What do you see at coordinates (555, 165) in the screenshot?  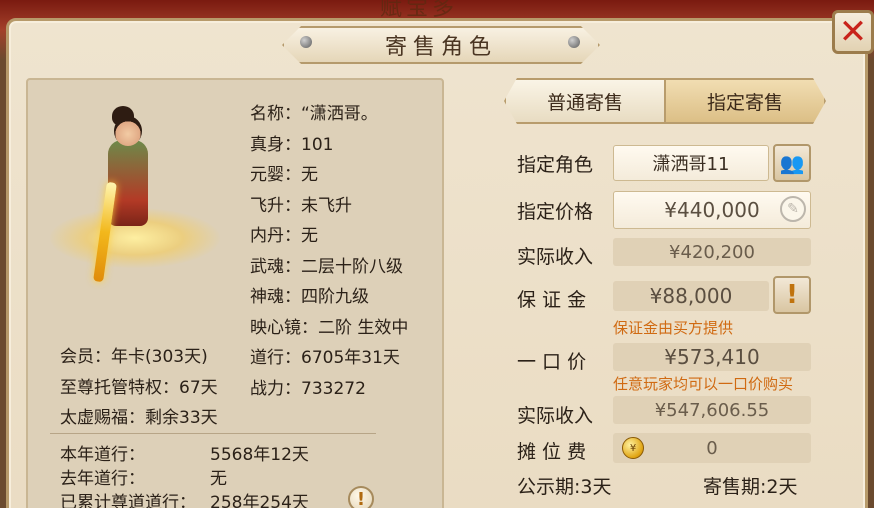 I see `target-role-label: 指定角色` at bounding box center [555, 165].